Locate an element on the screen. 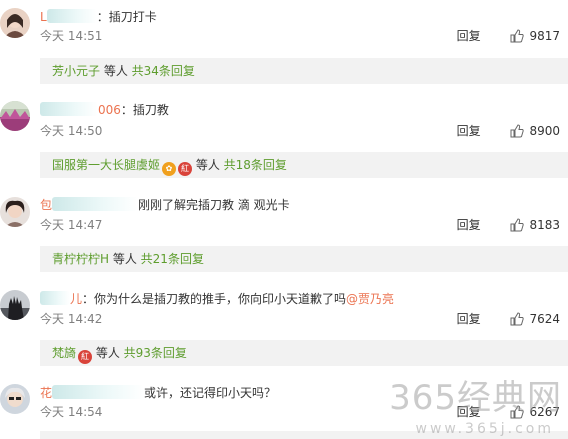  like-button: 8183 is located at coordinates (535, 225).